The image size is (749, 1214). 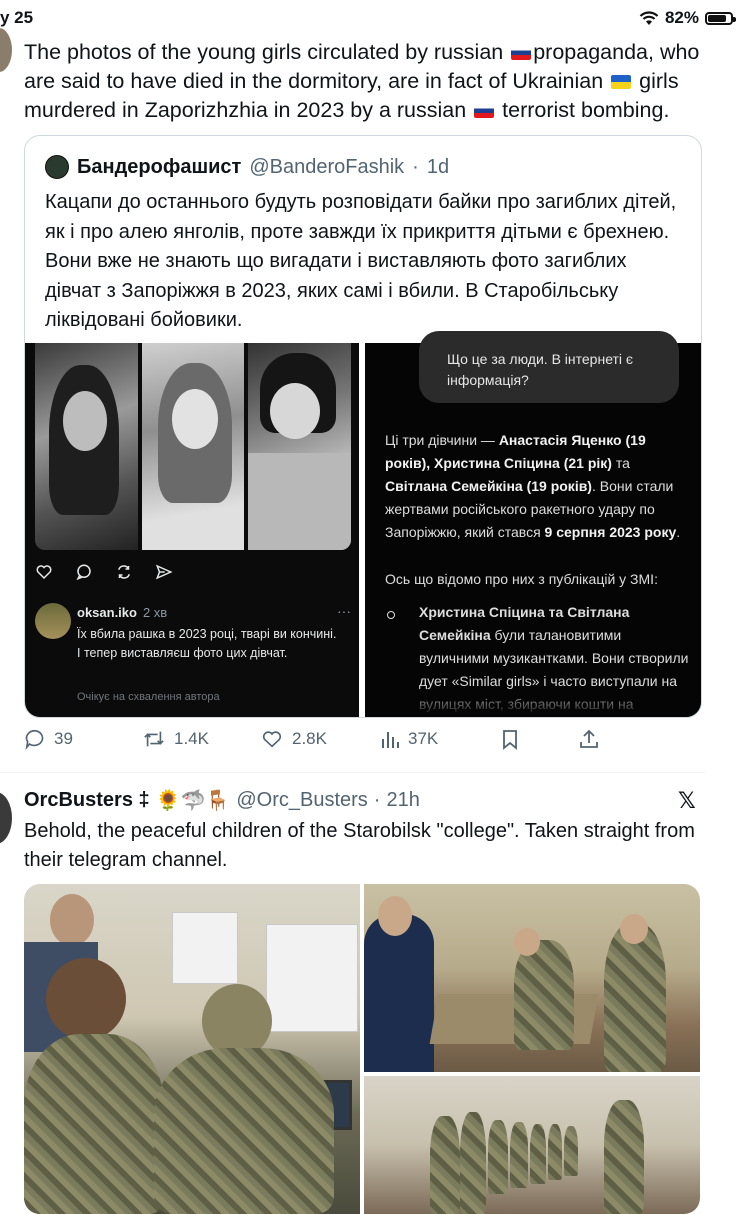 I want to click on tweet-time: 21h, so click(x=403, y=800).